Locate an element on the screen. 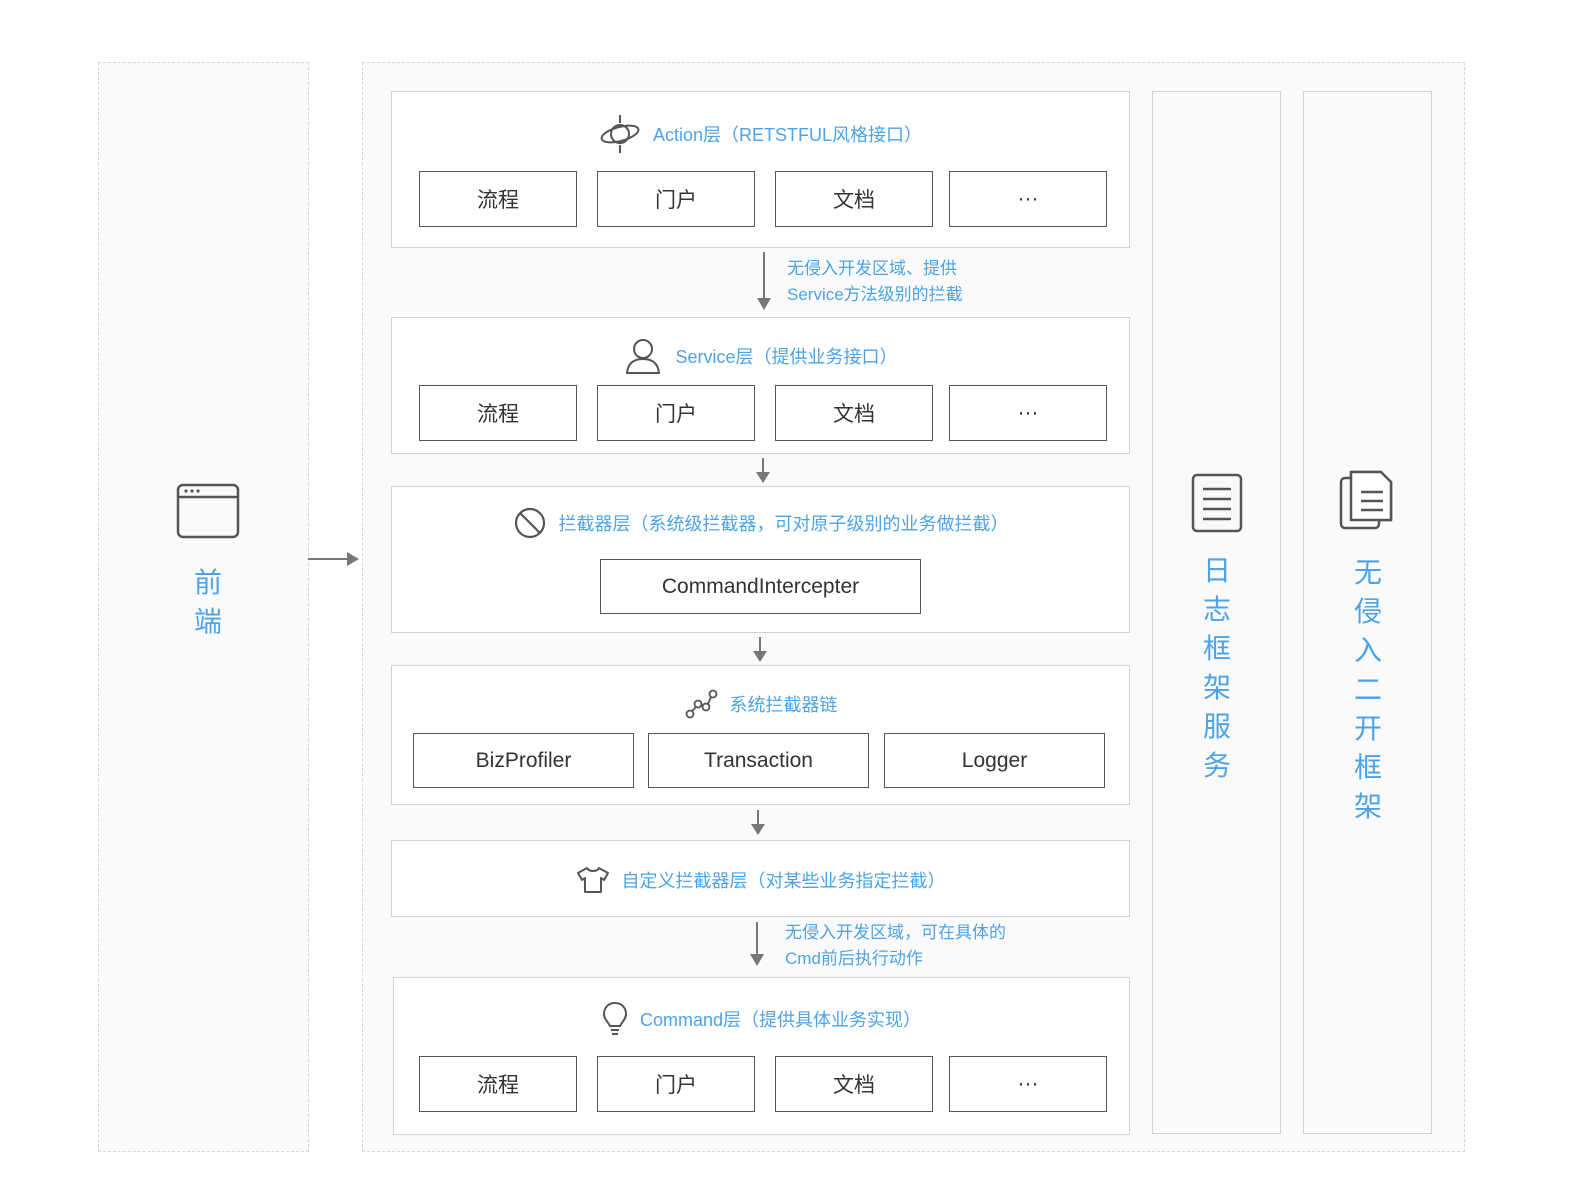  action-item-portal: 门户 is located at coordinates (676, 199).